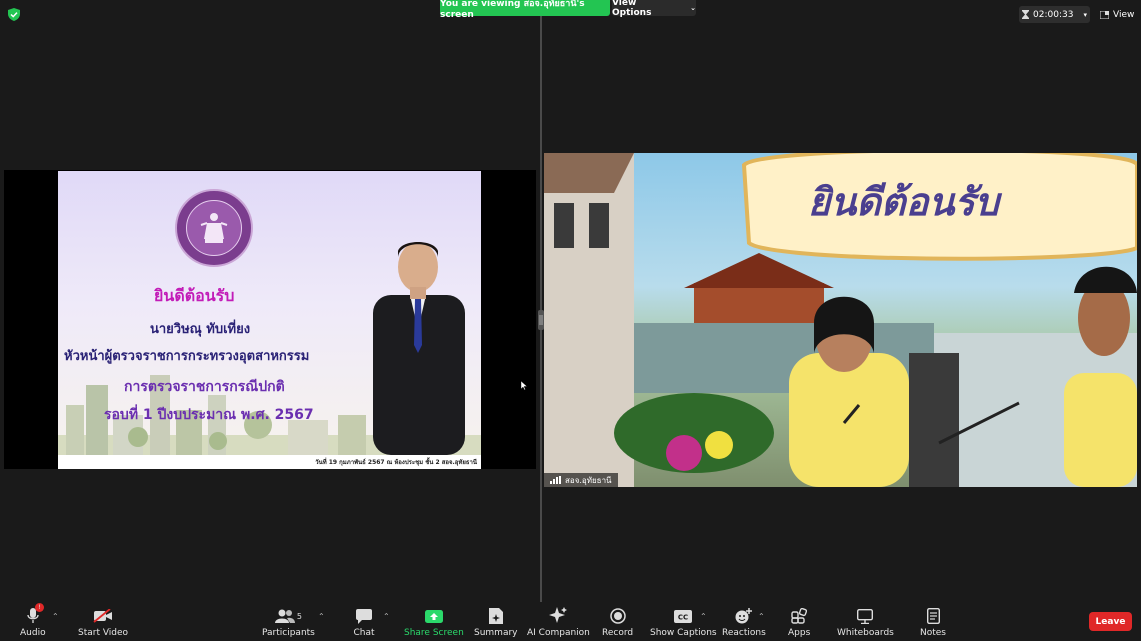 This screenshot has width=1141, height=641. I want to click on view-button: View, so click(1117, 14).